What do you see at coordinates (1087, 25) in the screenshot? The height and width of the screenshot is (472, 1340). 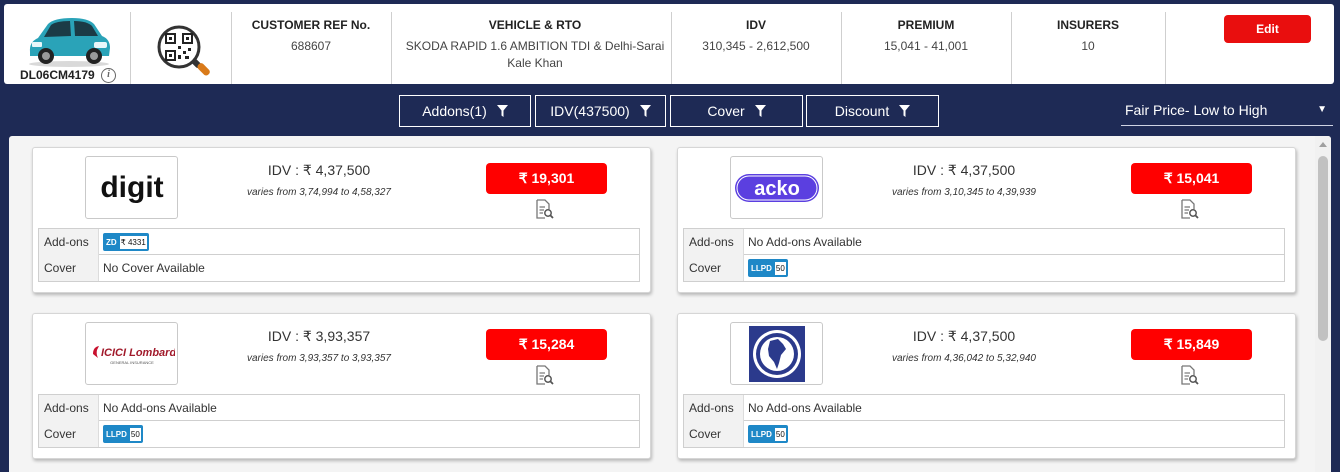 I see `insurers-label: INSURERS` at bounding box center [1087, 25].